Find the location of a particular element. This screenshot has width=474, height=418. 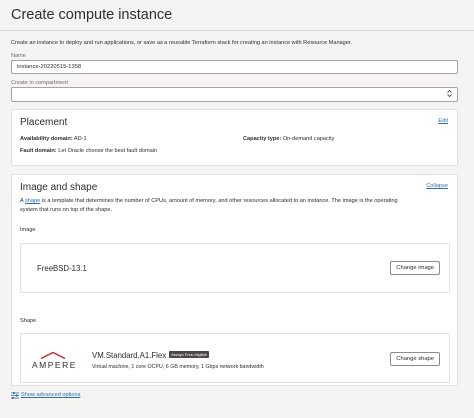

ampere-logo: AMPERE is located at coordinates (54, 361).